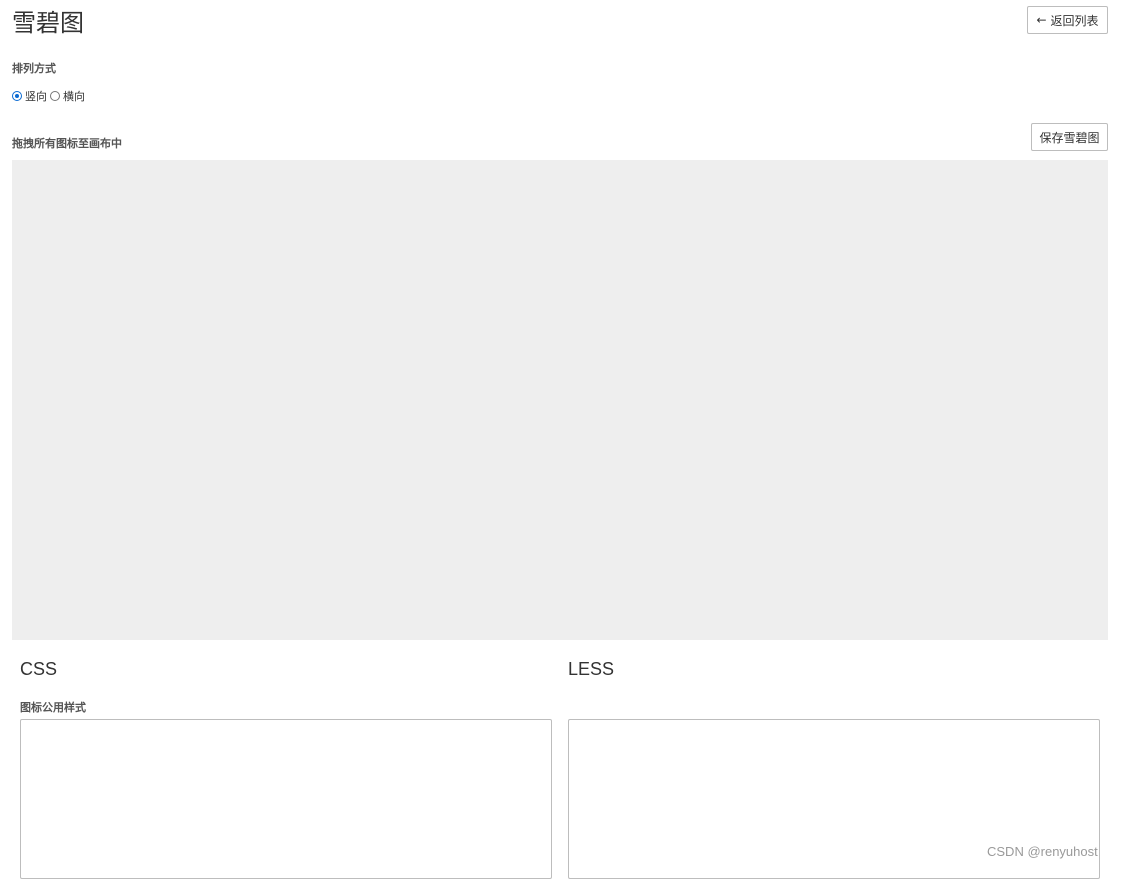 Image resolution: width=1121 pixels, height=879 pixels. Describe the element at coordinates (67, 143) in the screenshot. I see `canvas-label: 拖拽所有图标至画布中` at that location.